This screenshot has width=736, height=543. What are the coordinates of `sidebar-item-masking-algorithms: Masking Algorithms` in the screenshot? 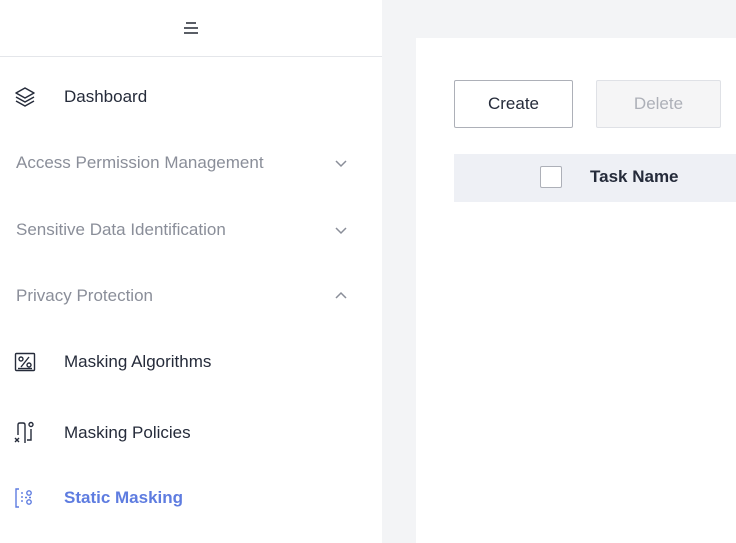 It's located at (191, 362).